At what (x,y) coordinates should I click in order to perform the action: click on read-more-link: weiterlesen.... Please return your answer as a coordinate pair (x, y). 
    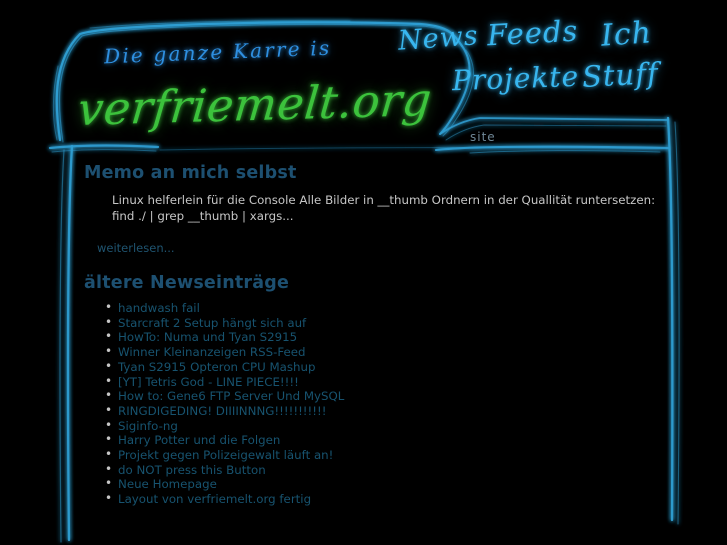
    Looking at the image, I should click on (136, 248).